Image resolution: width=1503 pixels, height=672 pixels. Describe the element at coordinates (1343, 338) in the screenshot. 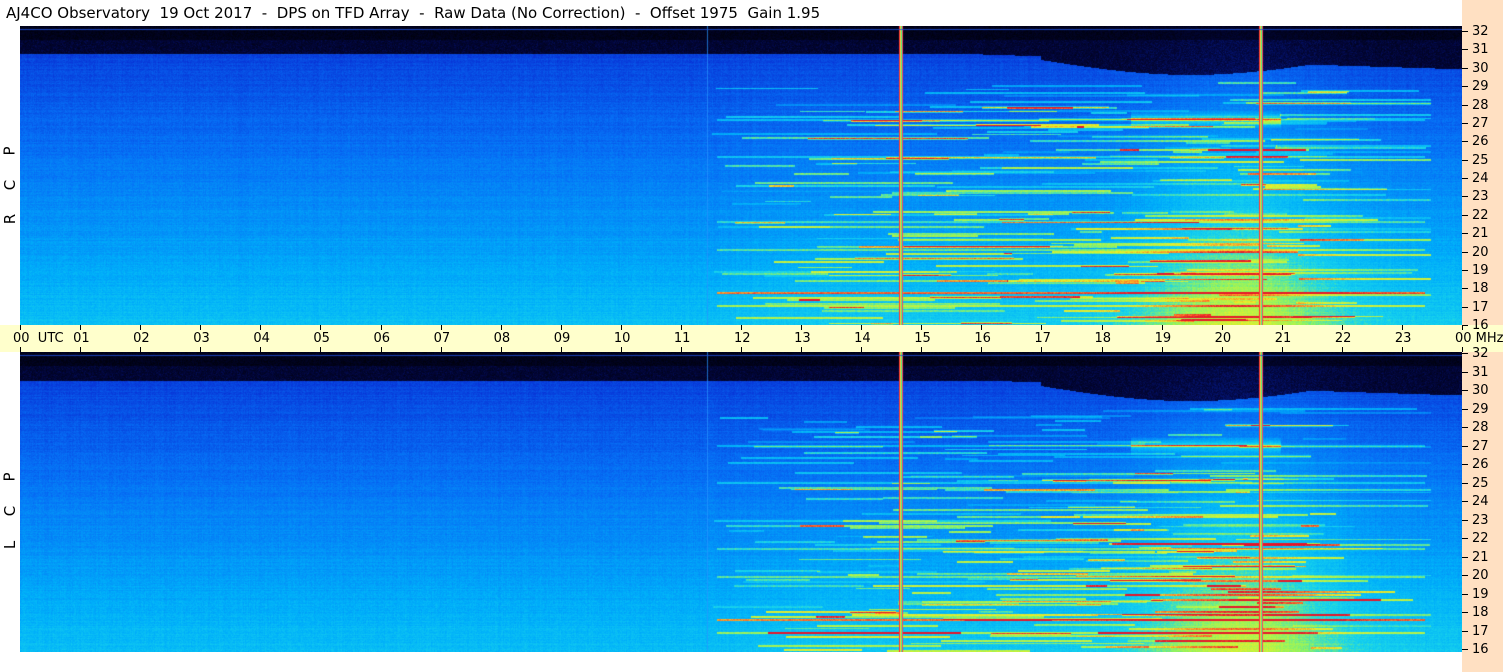

I see `time-tick-label: 22` at that location.